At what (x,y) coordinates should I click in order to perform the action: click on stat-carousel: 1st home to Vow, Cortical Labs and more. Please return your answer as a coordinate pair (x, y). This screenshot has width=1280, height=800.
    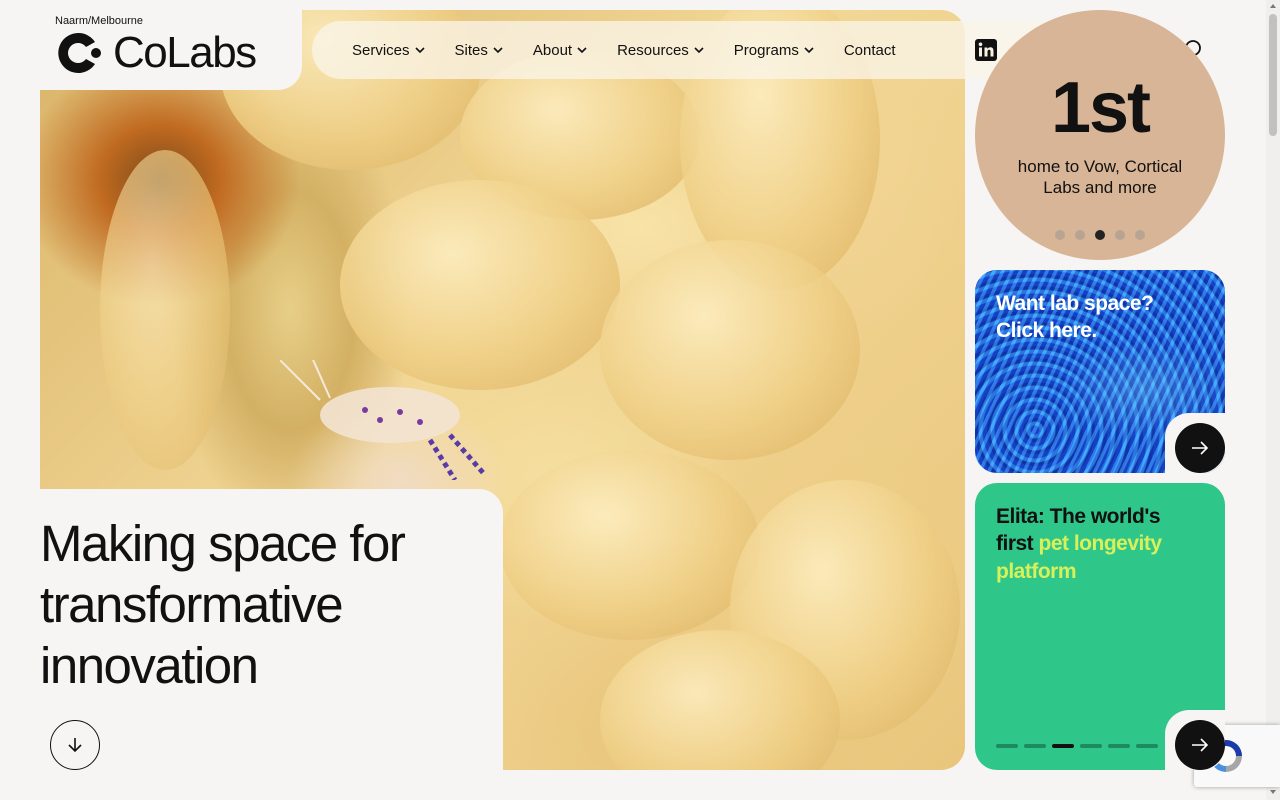
    Looking at the image, I should click on (1100, 135).